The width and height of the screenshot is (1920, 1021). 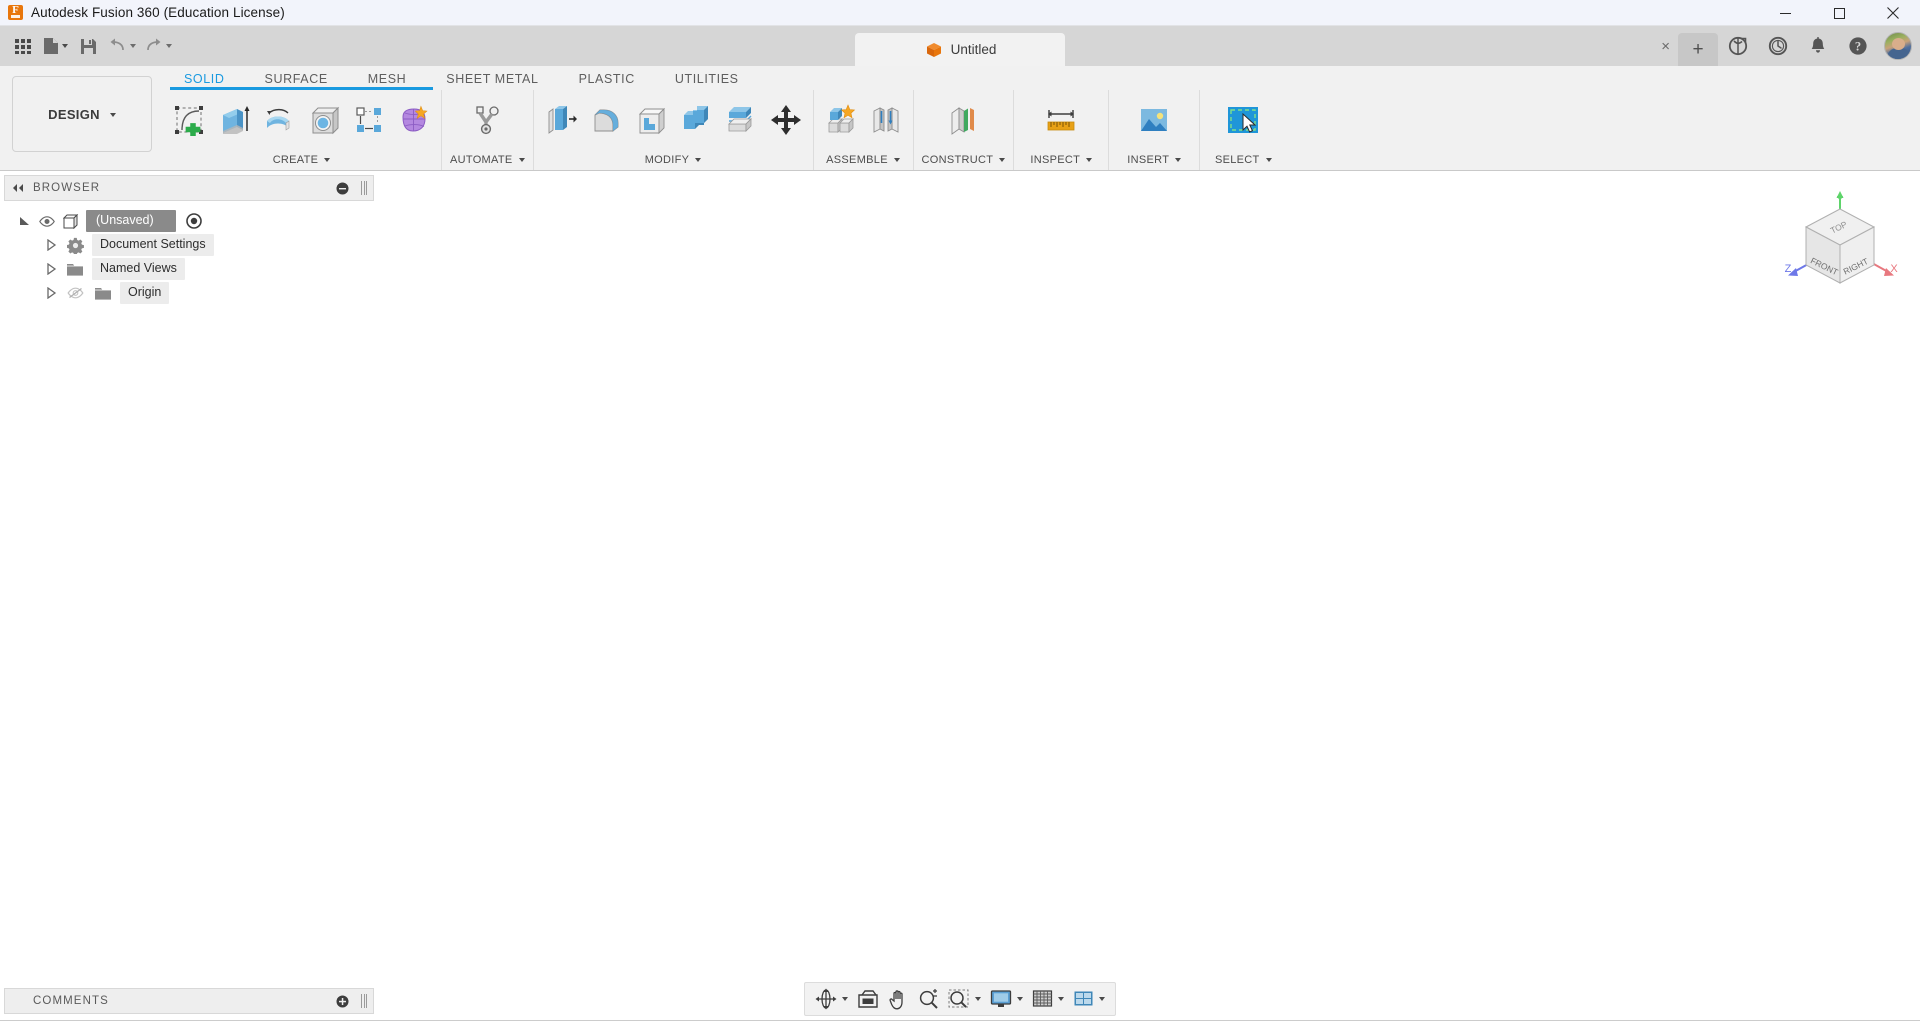 I want to click on title-bar: Autodesk Fusion 360 (Education License), so click(x=960, y=13).